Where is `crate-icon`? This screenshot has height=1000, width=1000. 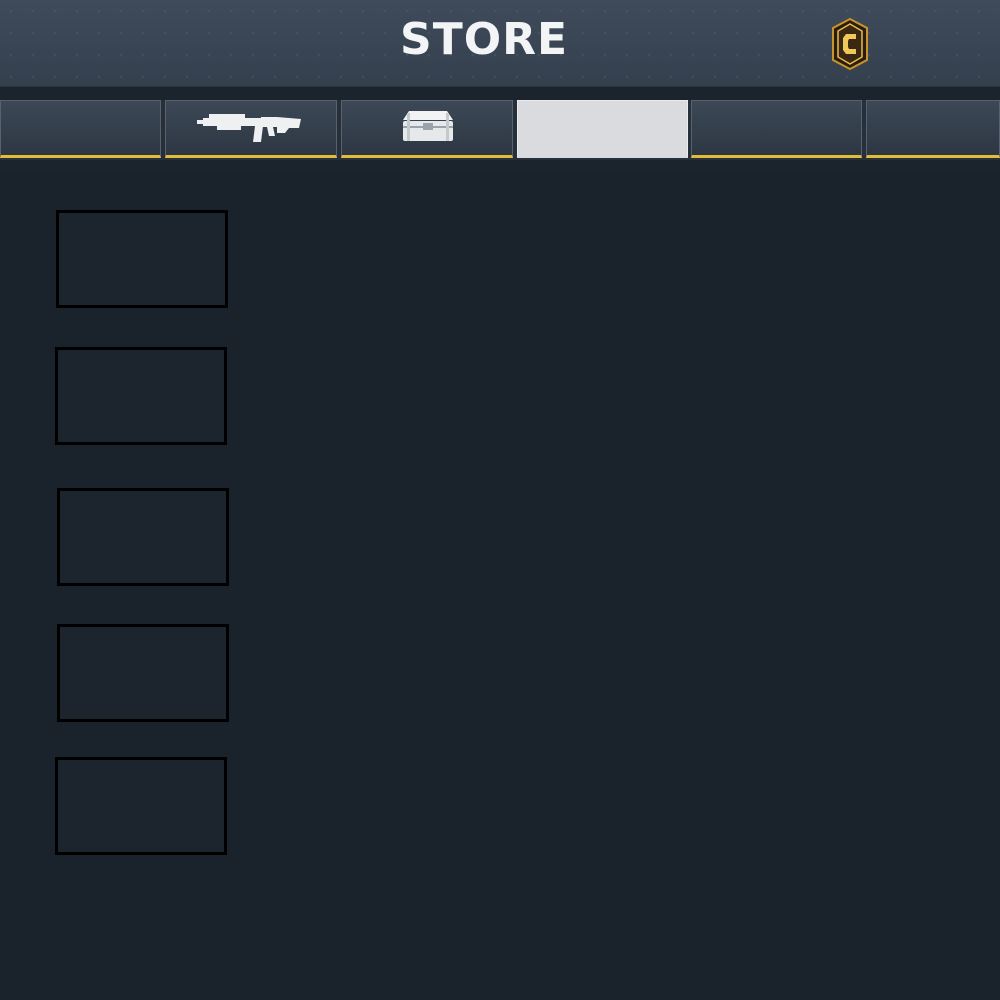
crate-icon is located at coordinates (427, 128).